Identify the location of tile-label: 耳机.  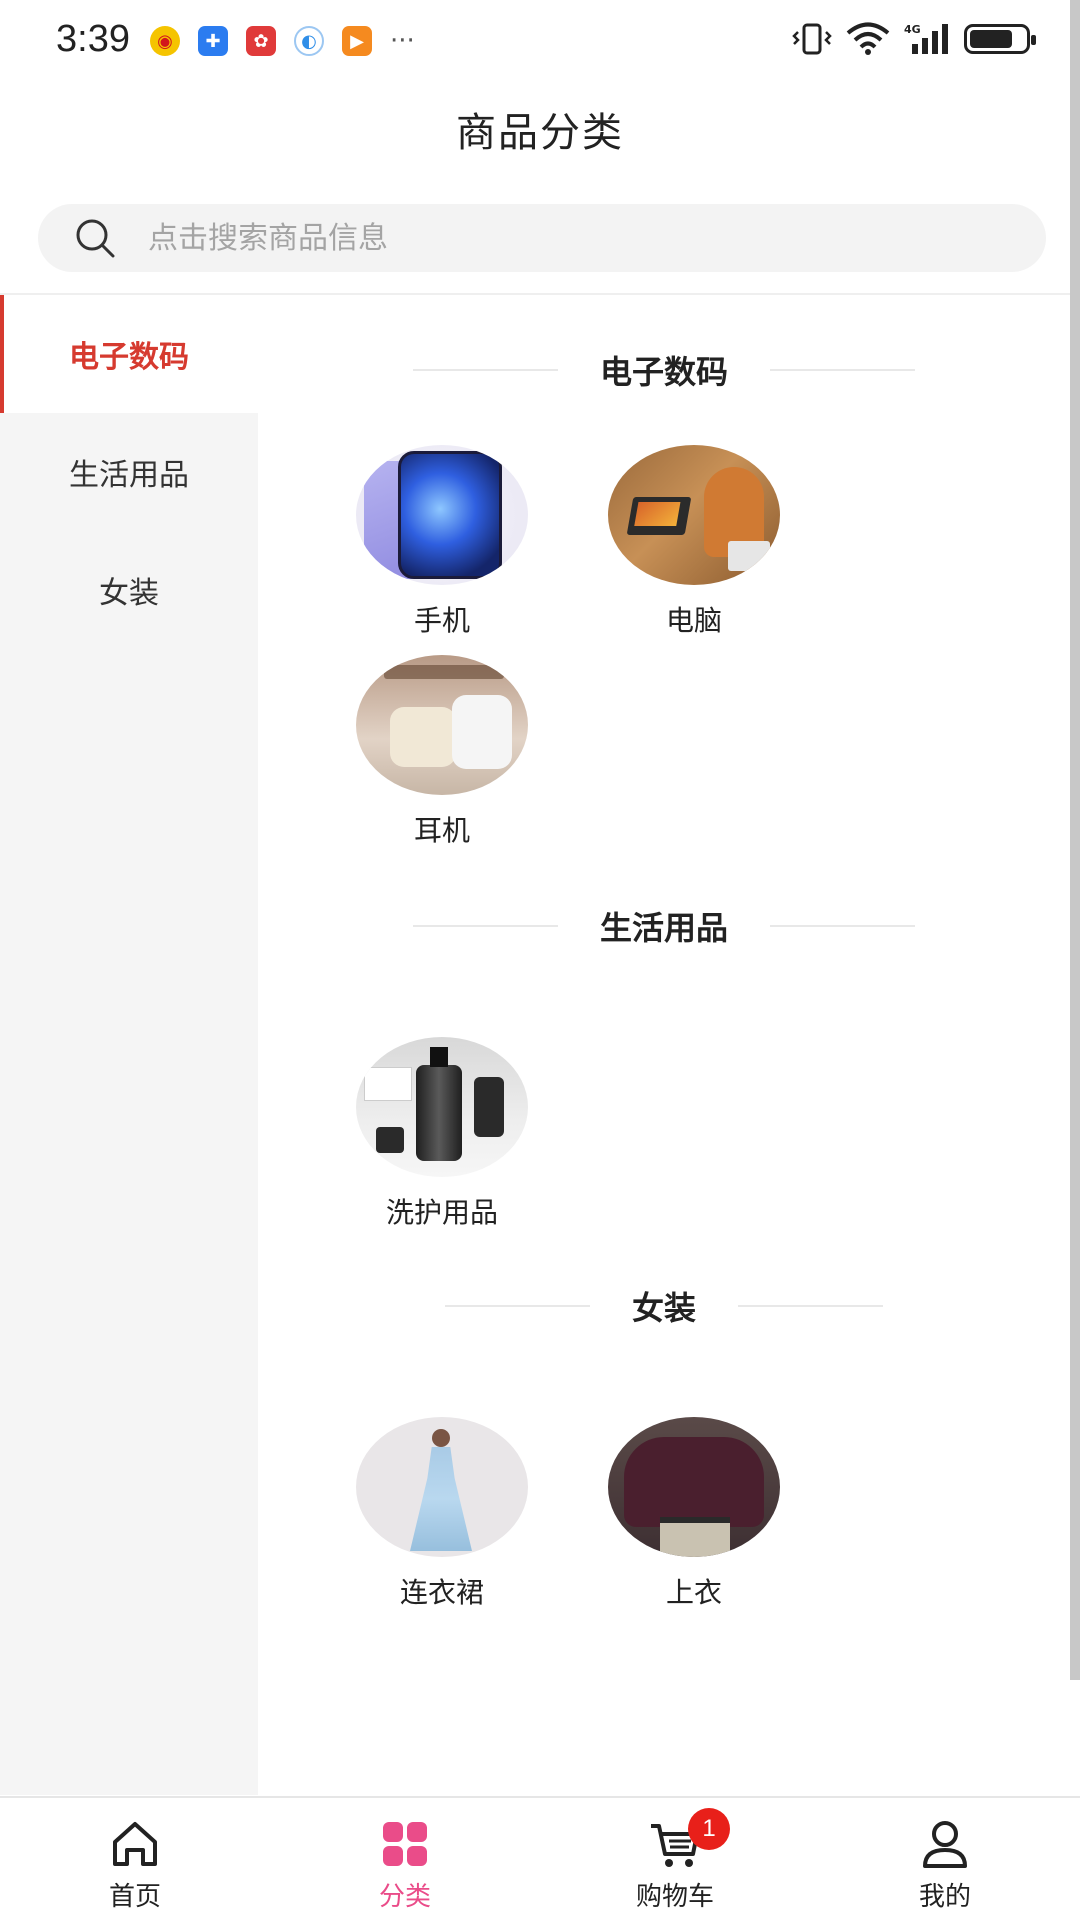
(441, 830).